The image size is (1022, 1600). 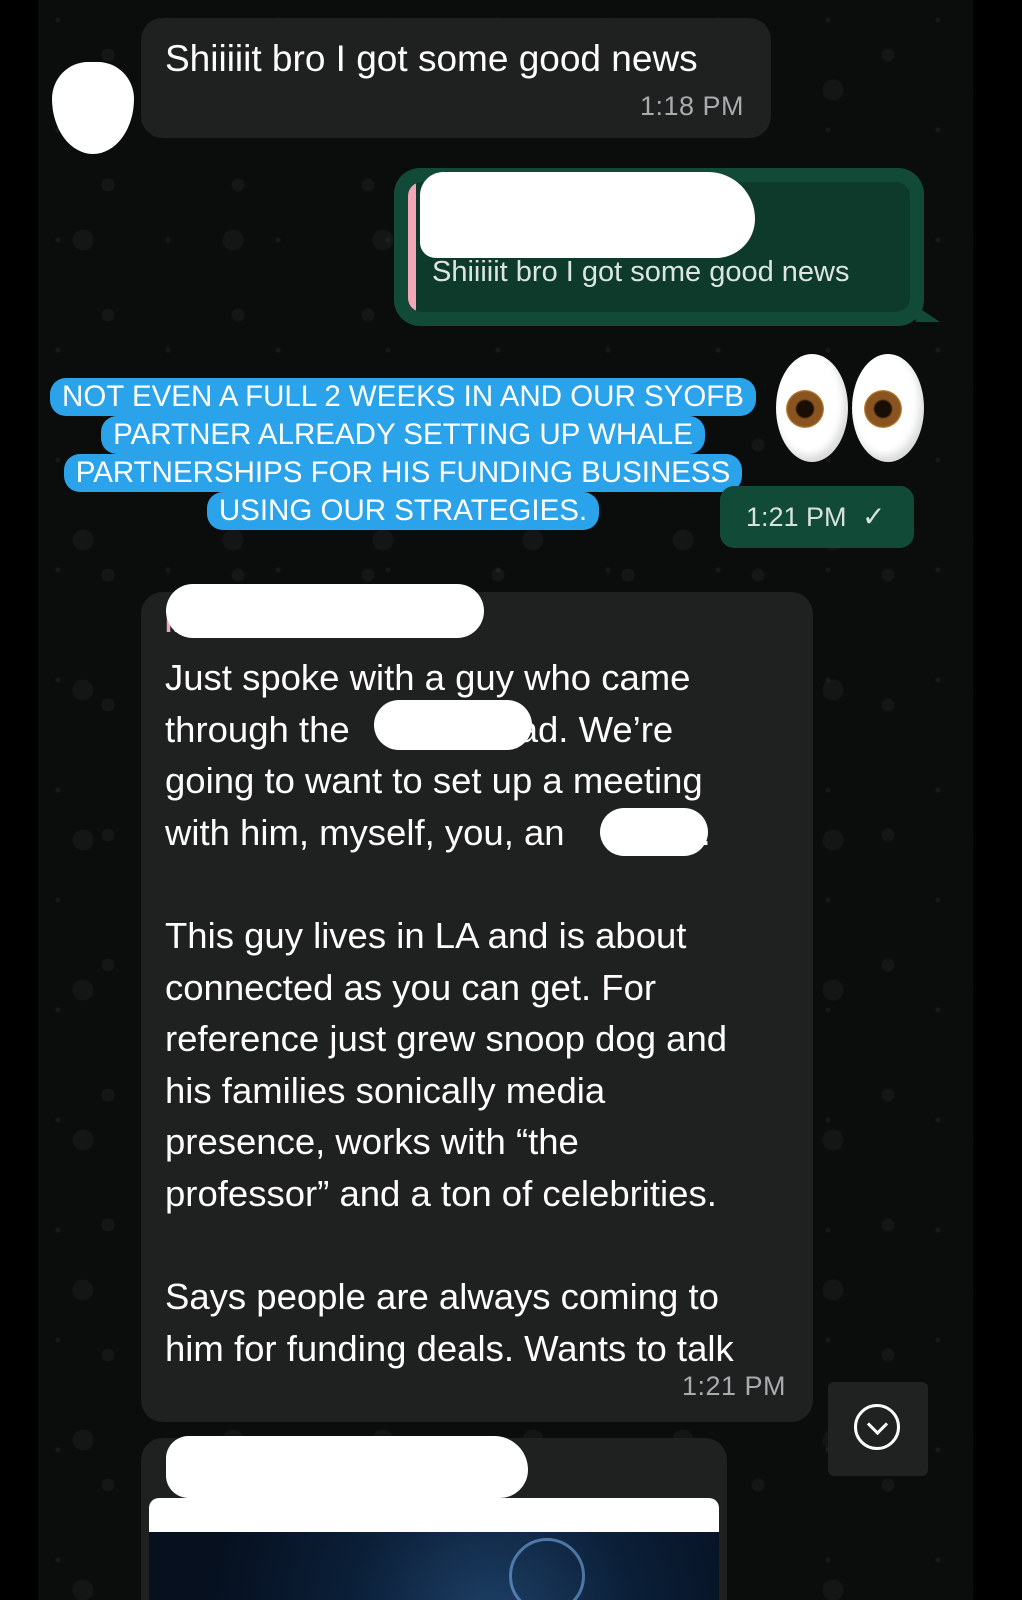 I want to click on check-icon: ✓, so click(x=874, y=516).